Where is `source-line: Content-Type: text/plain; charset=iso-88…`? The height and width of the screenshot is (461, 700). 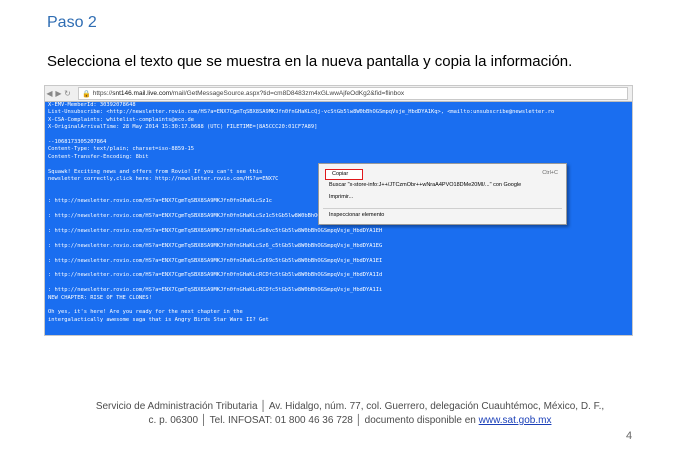
source-line: Content-Type: text/plain; charset=iso-88… is located at coordinates (121, 149).